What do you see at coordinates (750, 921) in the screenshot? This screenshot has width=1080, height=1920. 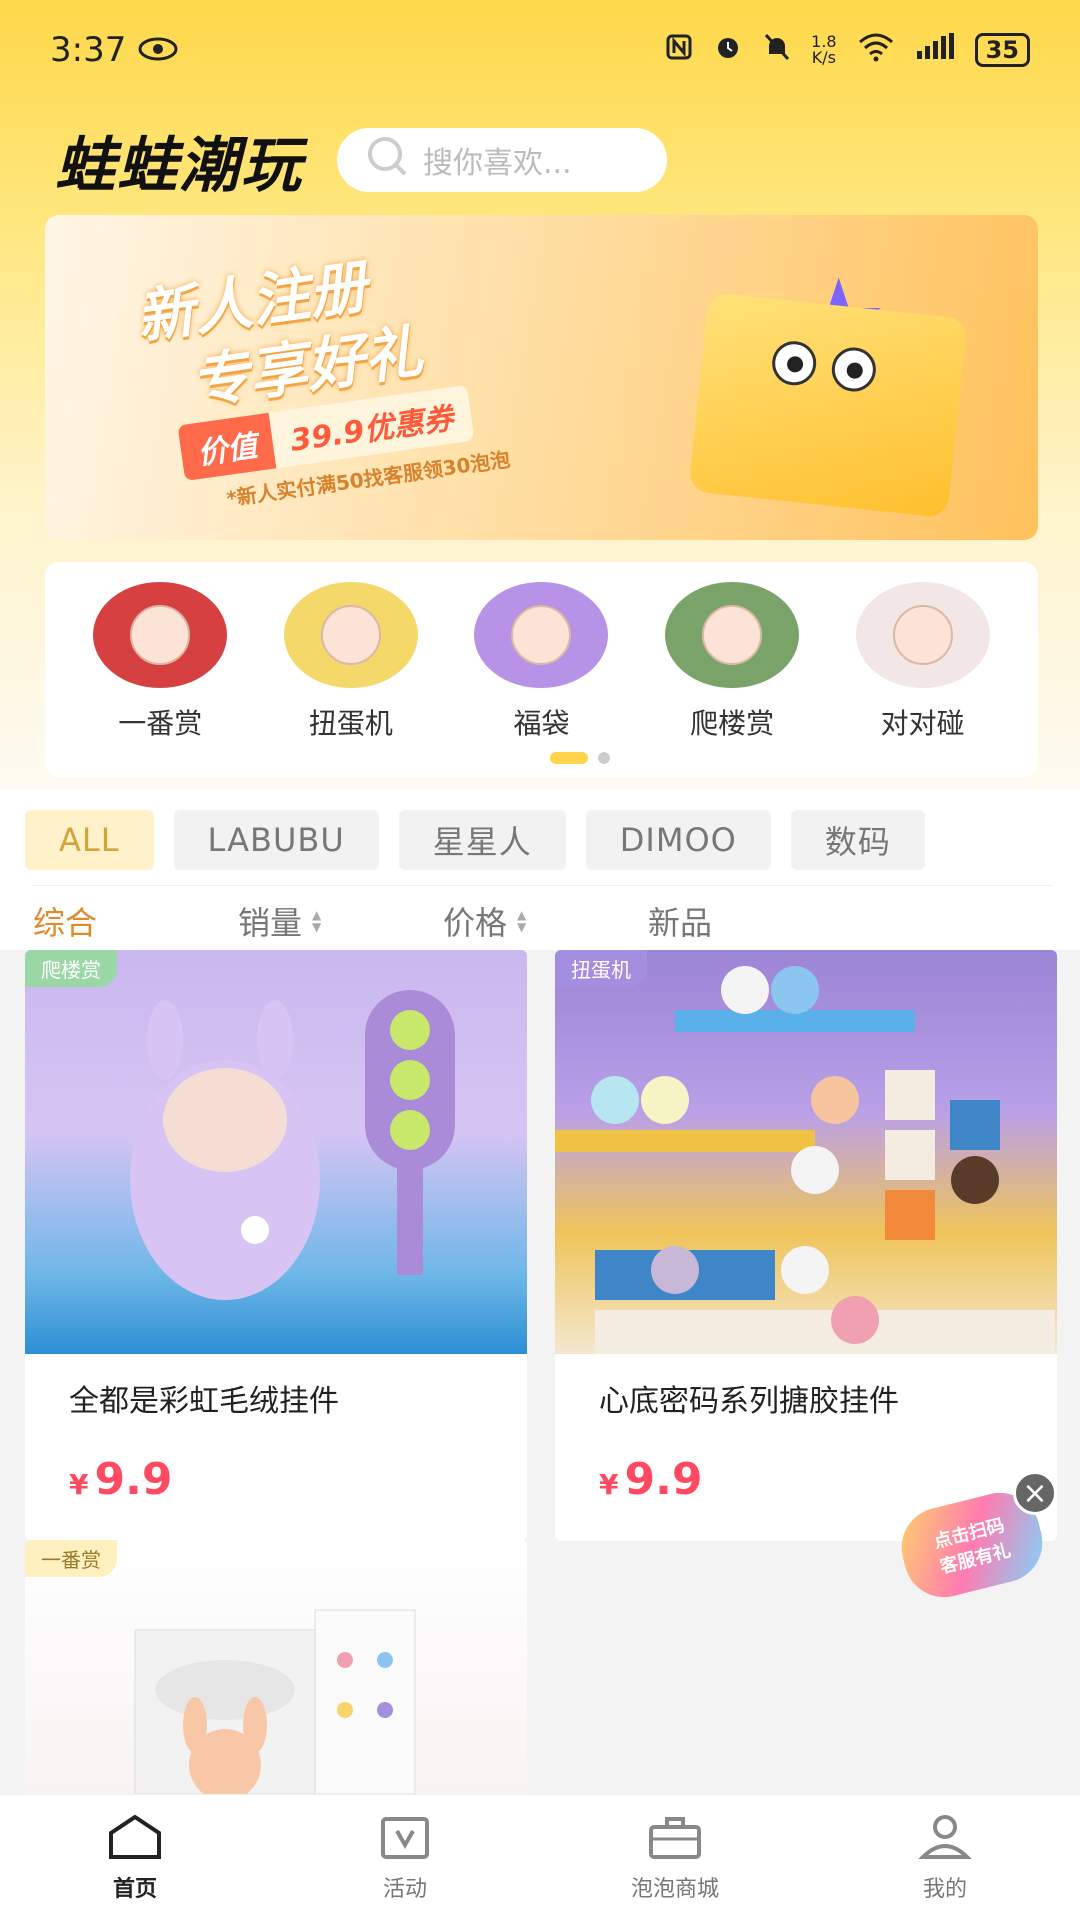 I see `sort-new: 新品` at bounding box center [750, 921].